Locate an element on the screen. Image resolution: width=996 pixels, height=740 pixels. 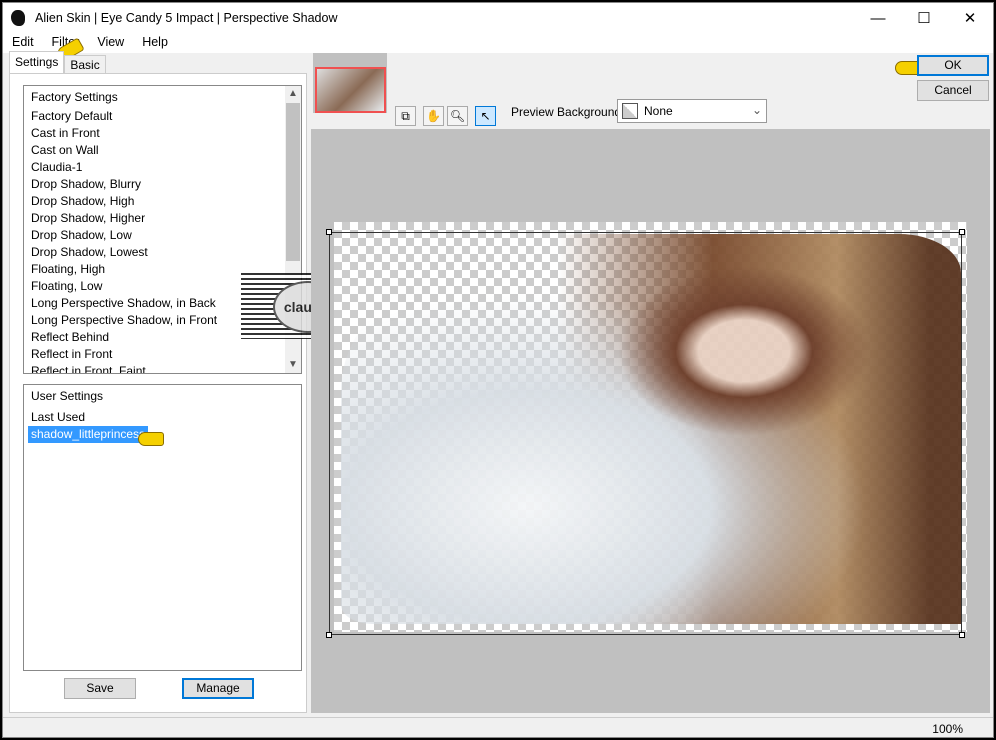
navigator-thumbnail is located at coordinates (350, 90).